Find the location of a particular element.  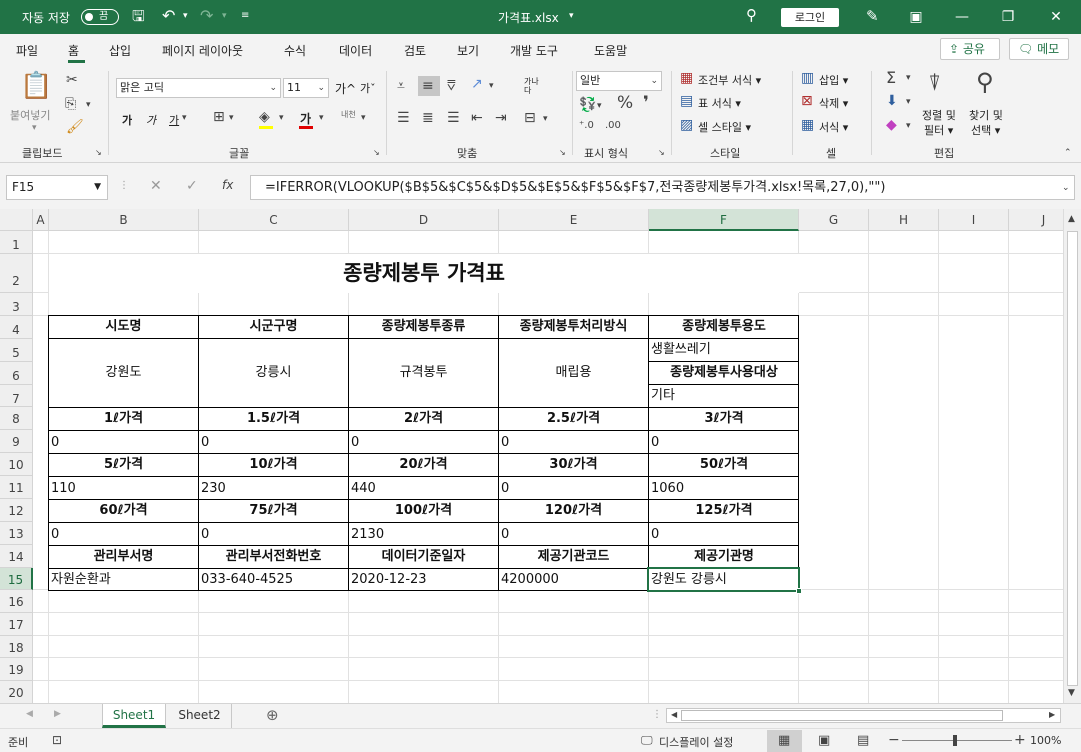

accessibility-icon: ⊡ is located at coordinates (57, 740).